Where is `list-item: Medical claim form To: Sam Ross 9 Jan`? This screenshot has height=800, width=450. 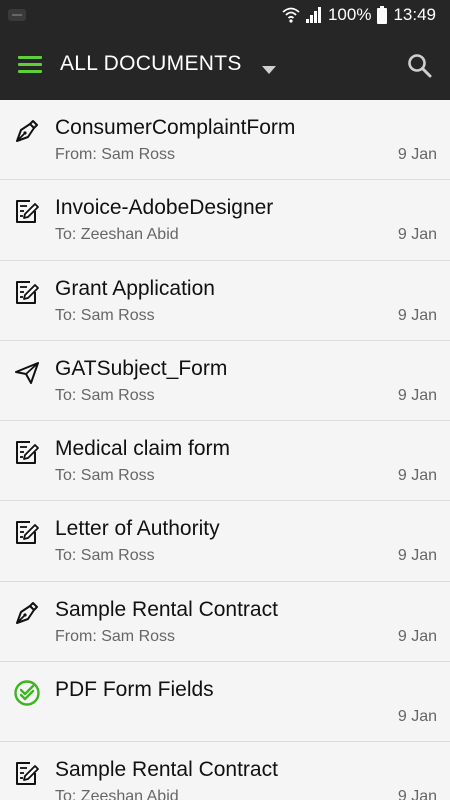 list-item: Medical claim form To: Sam Ross 9 Jan is located at coordinates (225, 461).